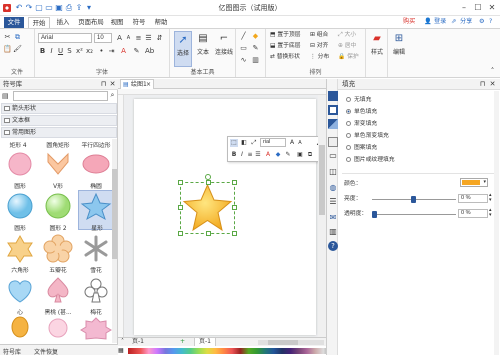  Describe the element at coordinates (361, 148) in the screenshot. I see `fill-option-pattern: 图案填充` at that location.